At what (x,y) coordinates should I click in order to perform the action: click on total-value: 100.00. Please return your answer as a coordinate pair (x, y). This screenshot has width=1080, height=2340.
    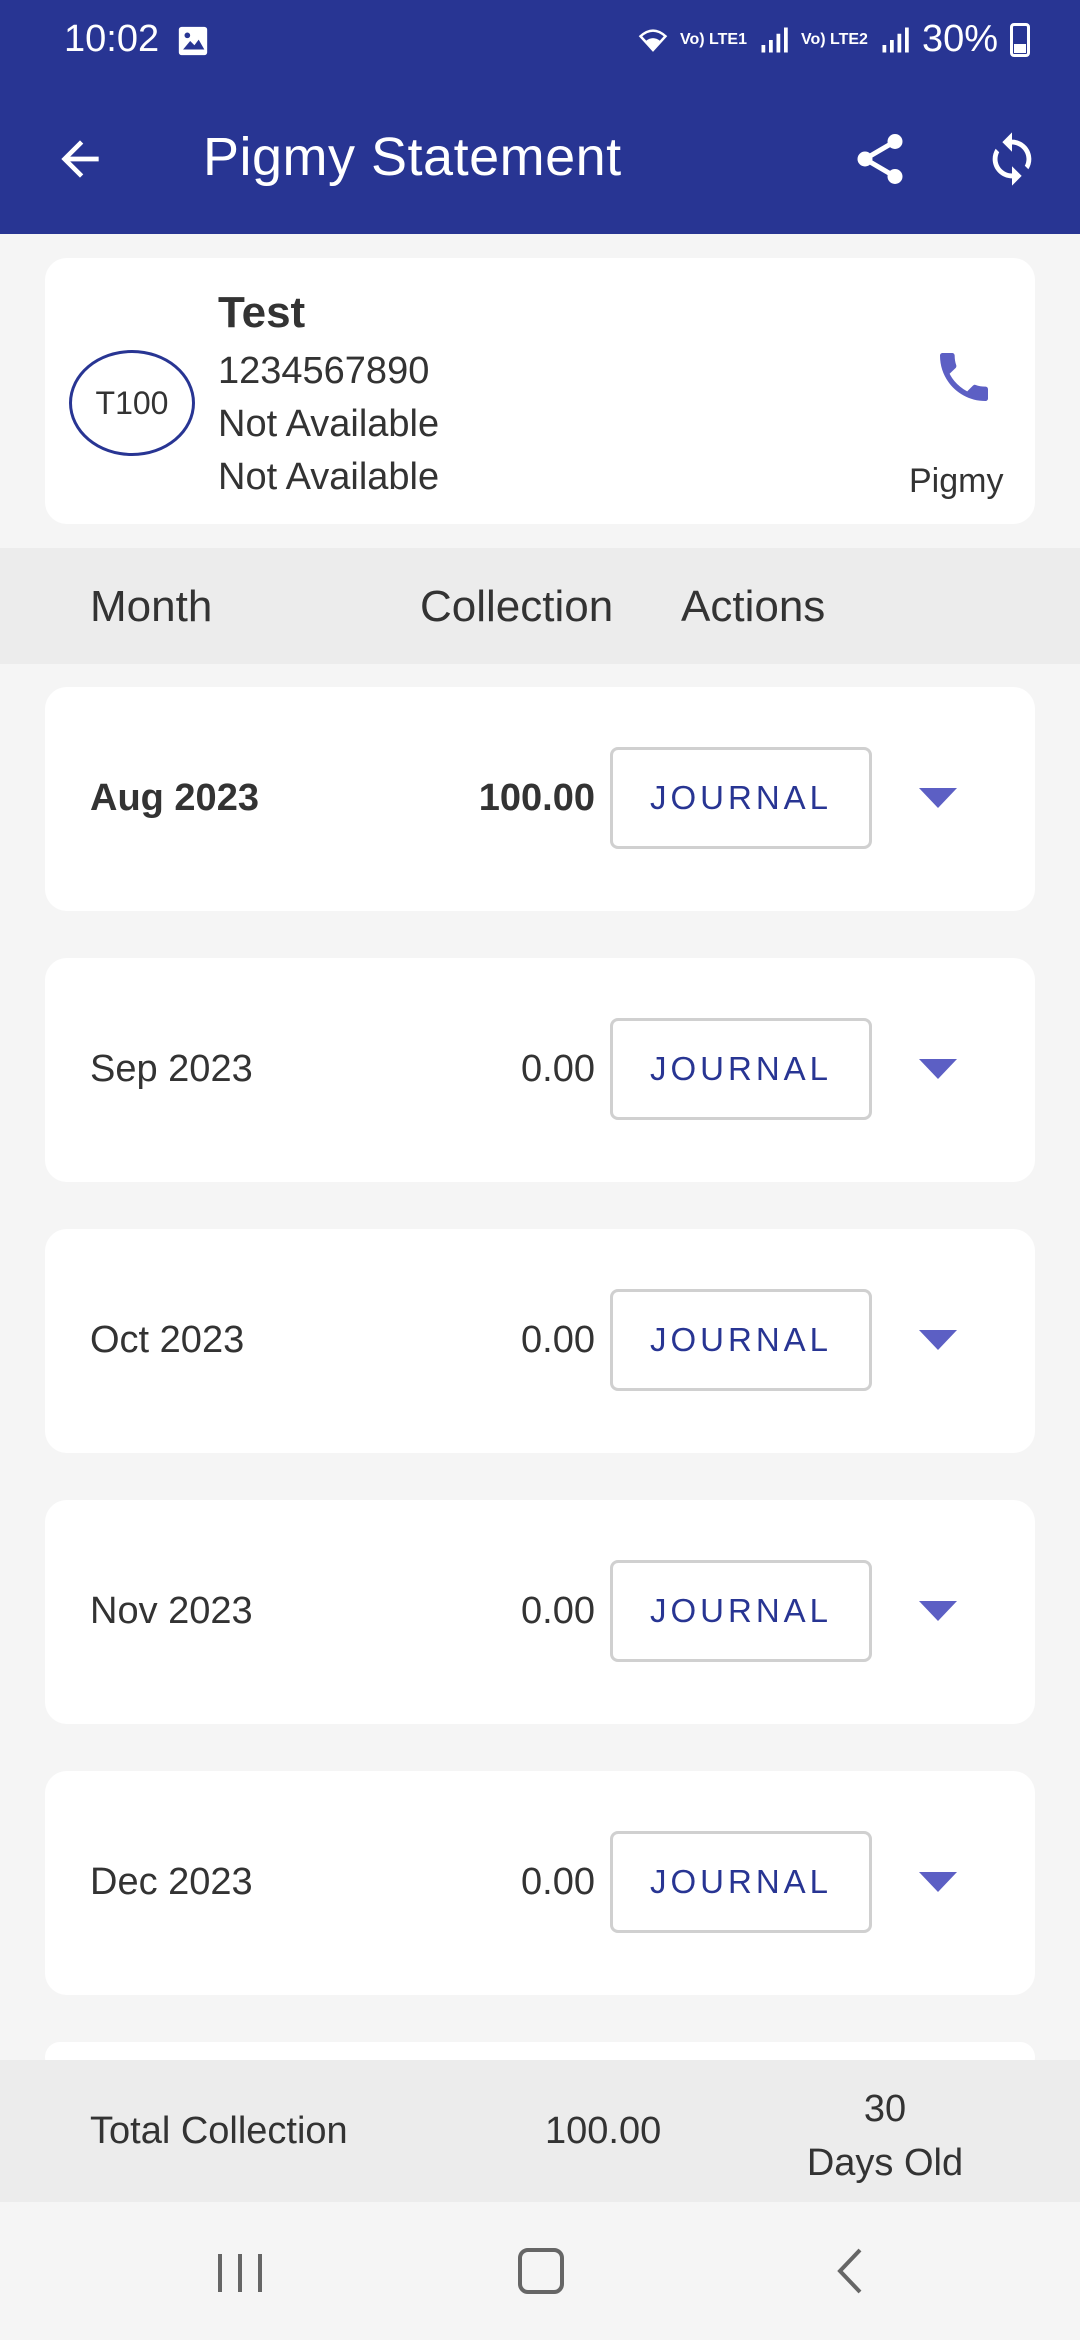
    Looking at the image, I should click on (603, 2131).